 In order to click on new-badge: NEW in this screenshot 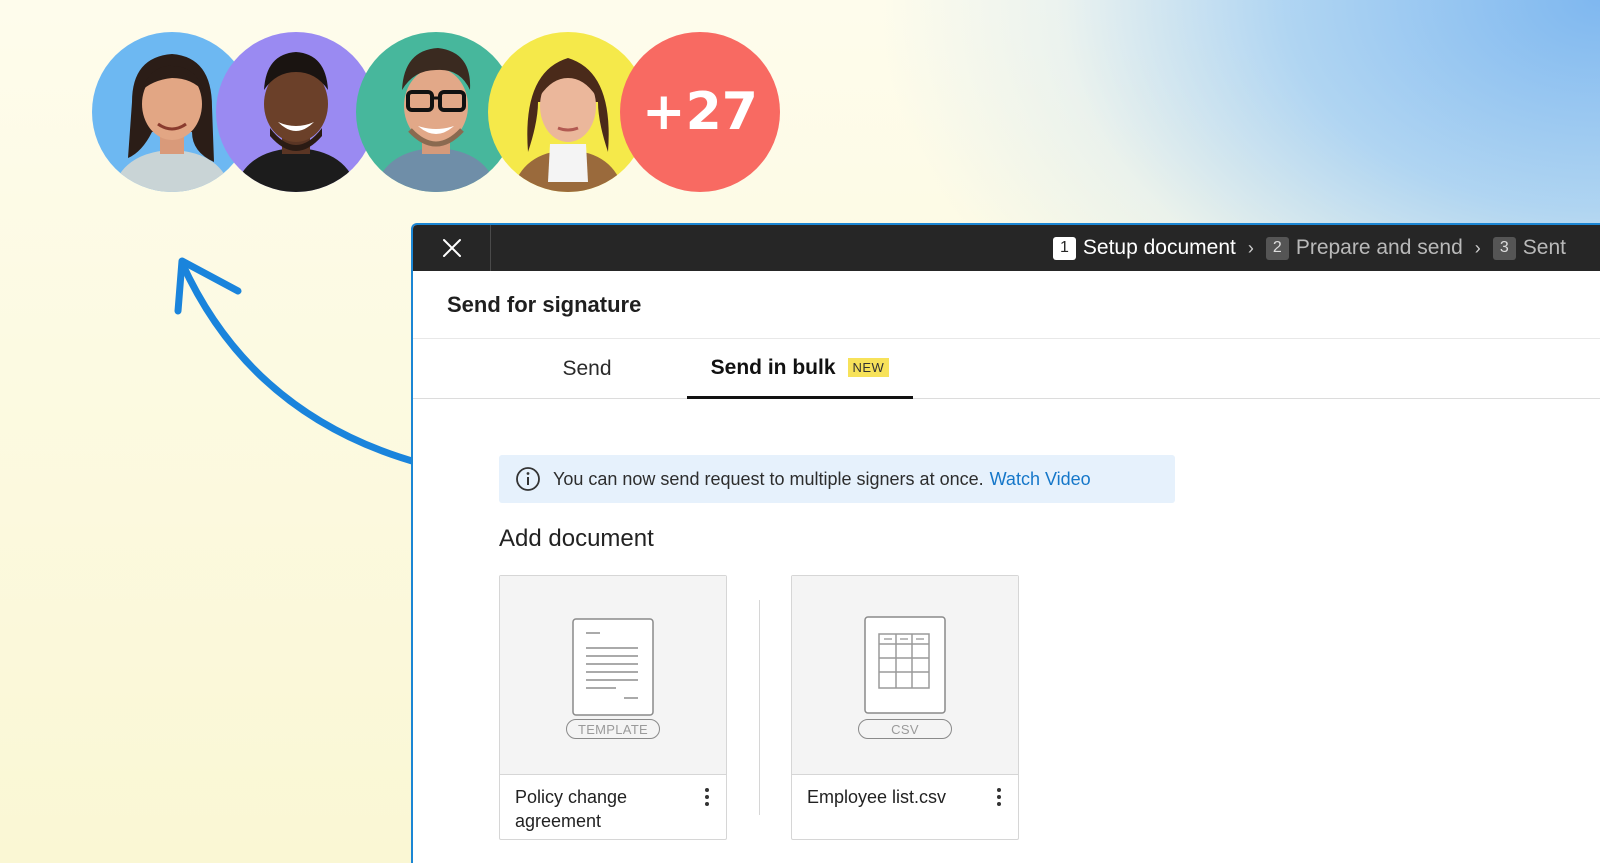, I will do `click(868, 367)`.